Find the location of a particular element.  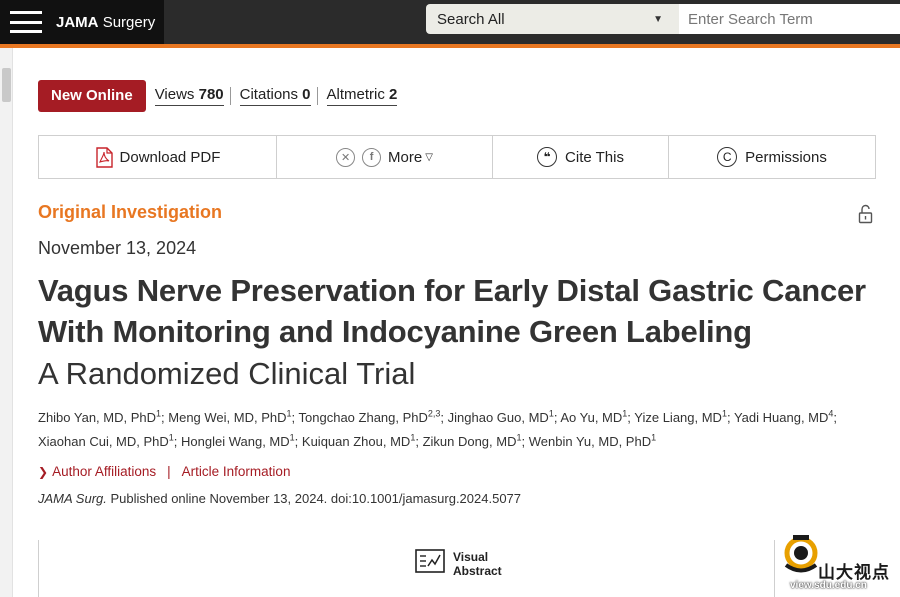

visual-abstract-icon is located at coordinates (430, 563).